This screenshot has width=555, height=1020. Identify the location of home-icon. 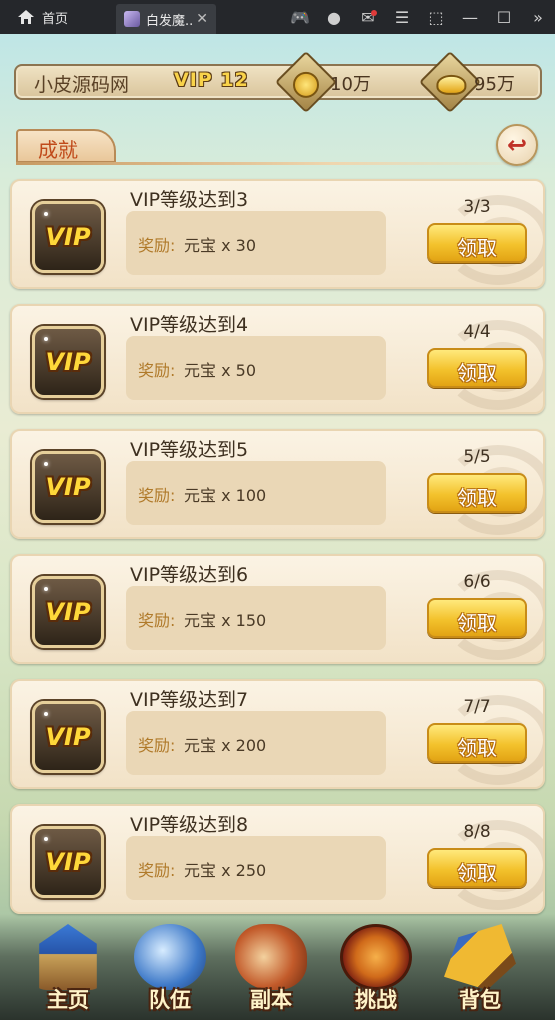
(26, 17).